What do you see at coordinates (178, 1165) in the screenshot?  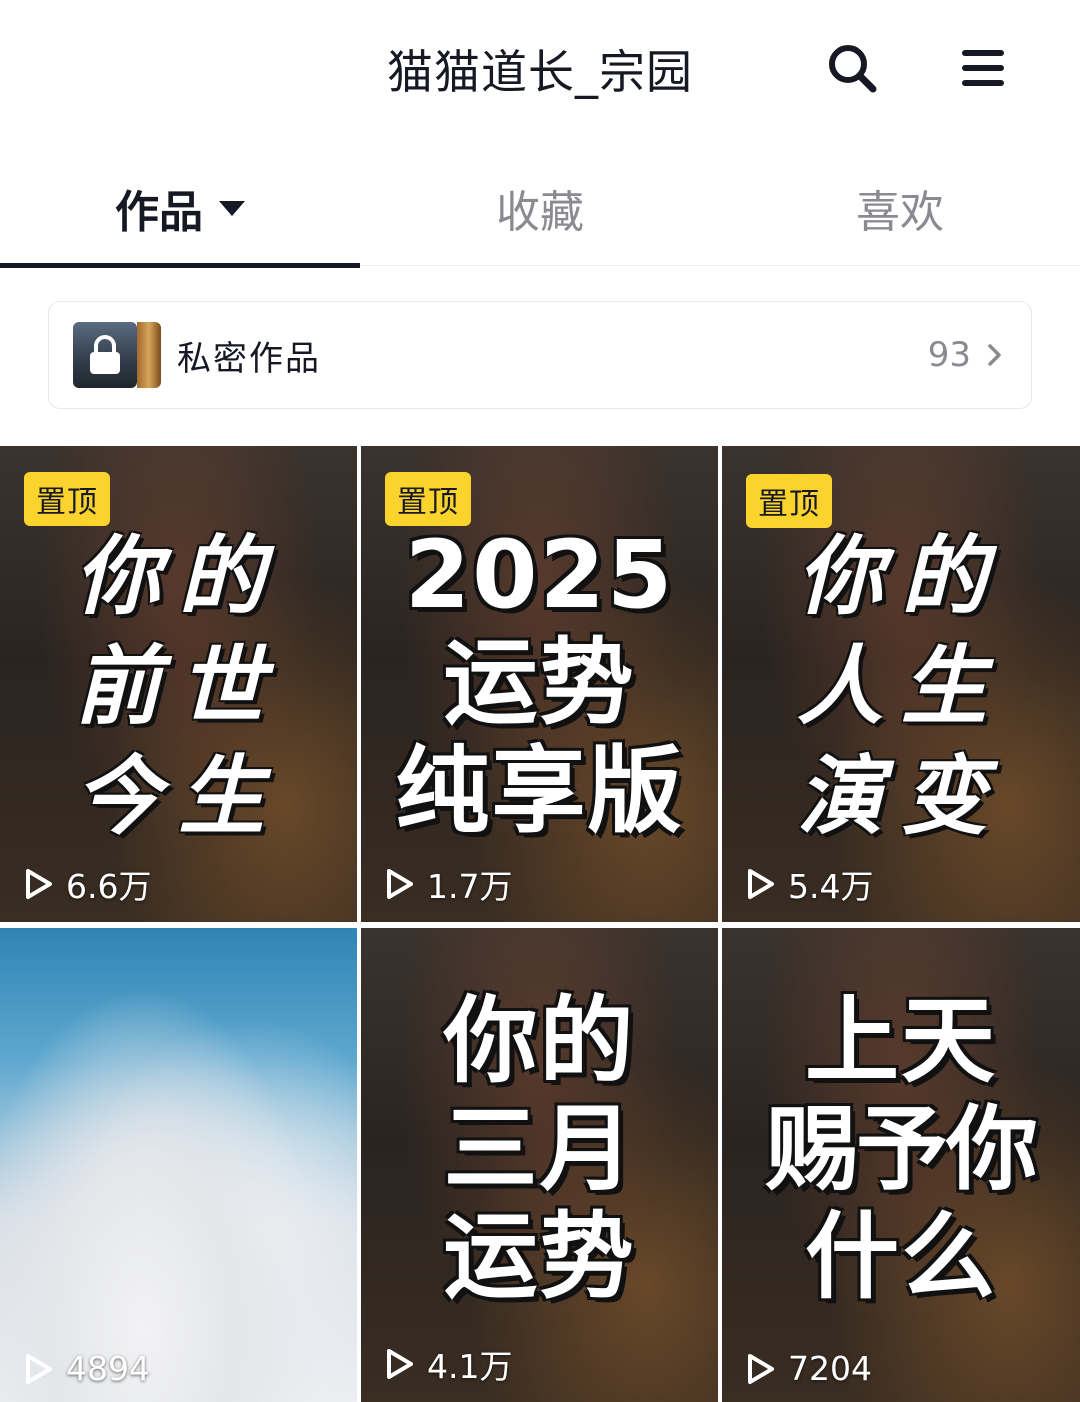 I see `video-tile: 4894` at bounding box center [178, 1165].